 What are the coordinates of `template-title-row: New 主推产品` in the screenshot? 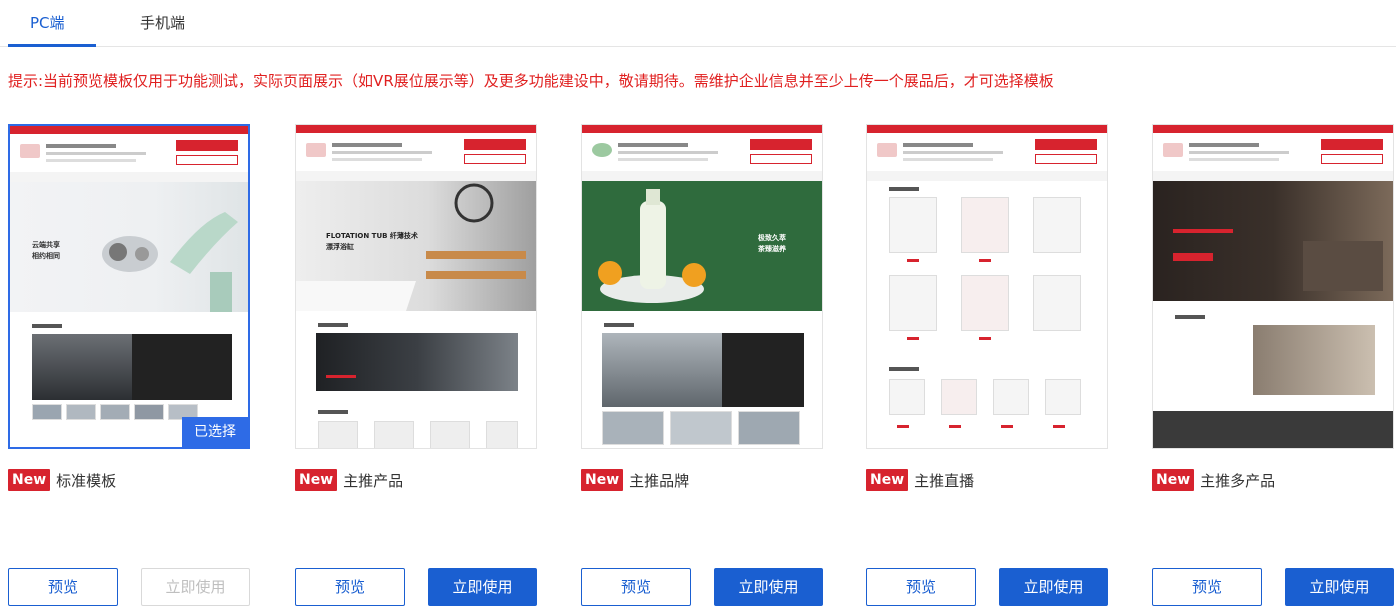 It's located at (349, 480).